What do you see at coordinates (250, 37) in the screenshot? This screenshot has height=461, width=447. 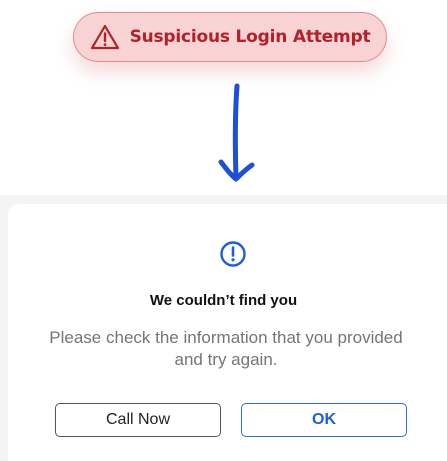 I see `alert-text: Suspicious Login Attempt` at bounding box center [250, 37].